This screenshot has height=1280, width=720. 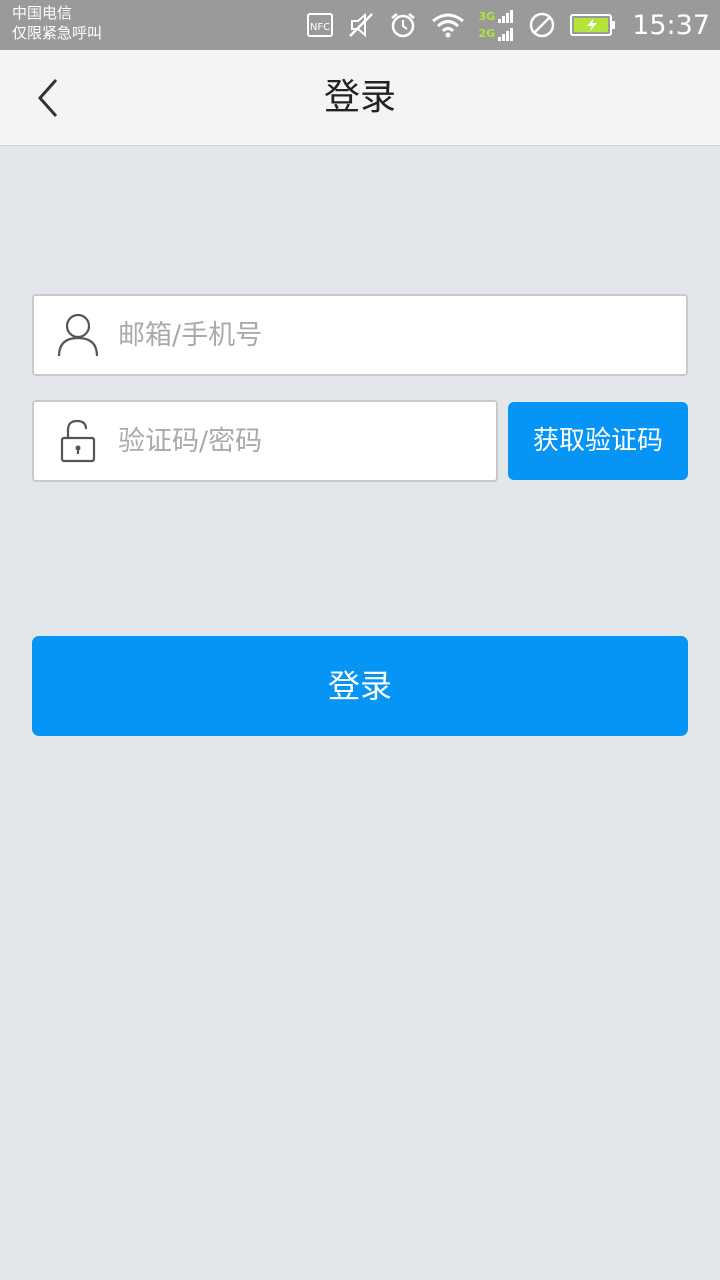 What do you see at coordinates (394, 335) in the screenshot?
I see `account-input` at bounding box center [394, 335].